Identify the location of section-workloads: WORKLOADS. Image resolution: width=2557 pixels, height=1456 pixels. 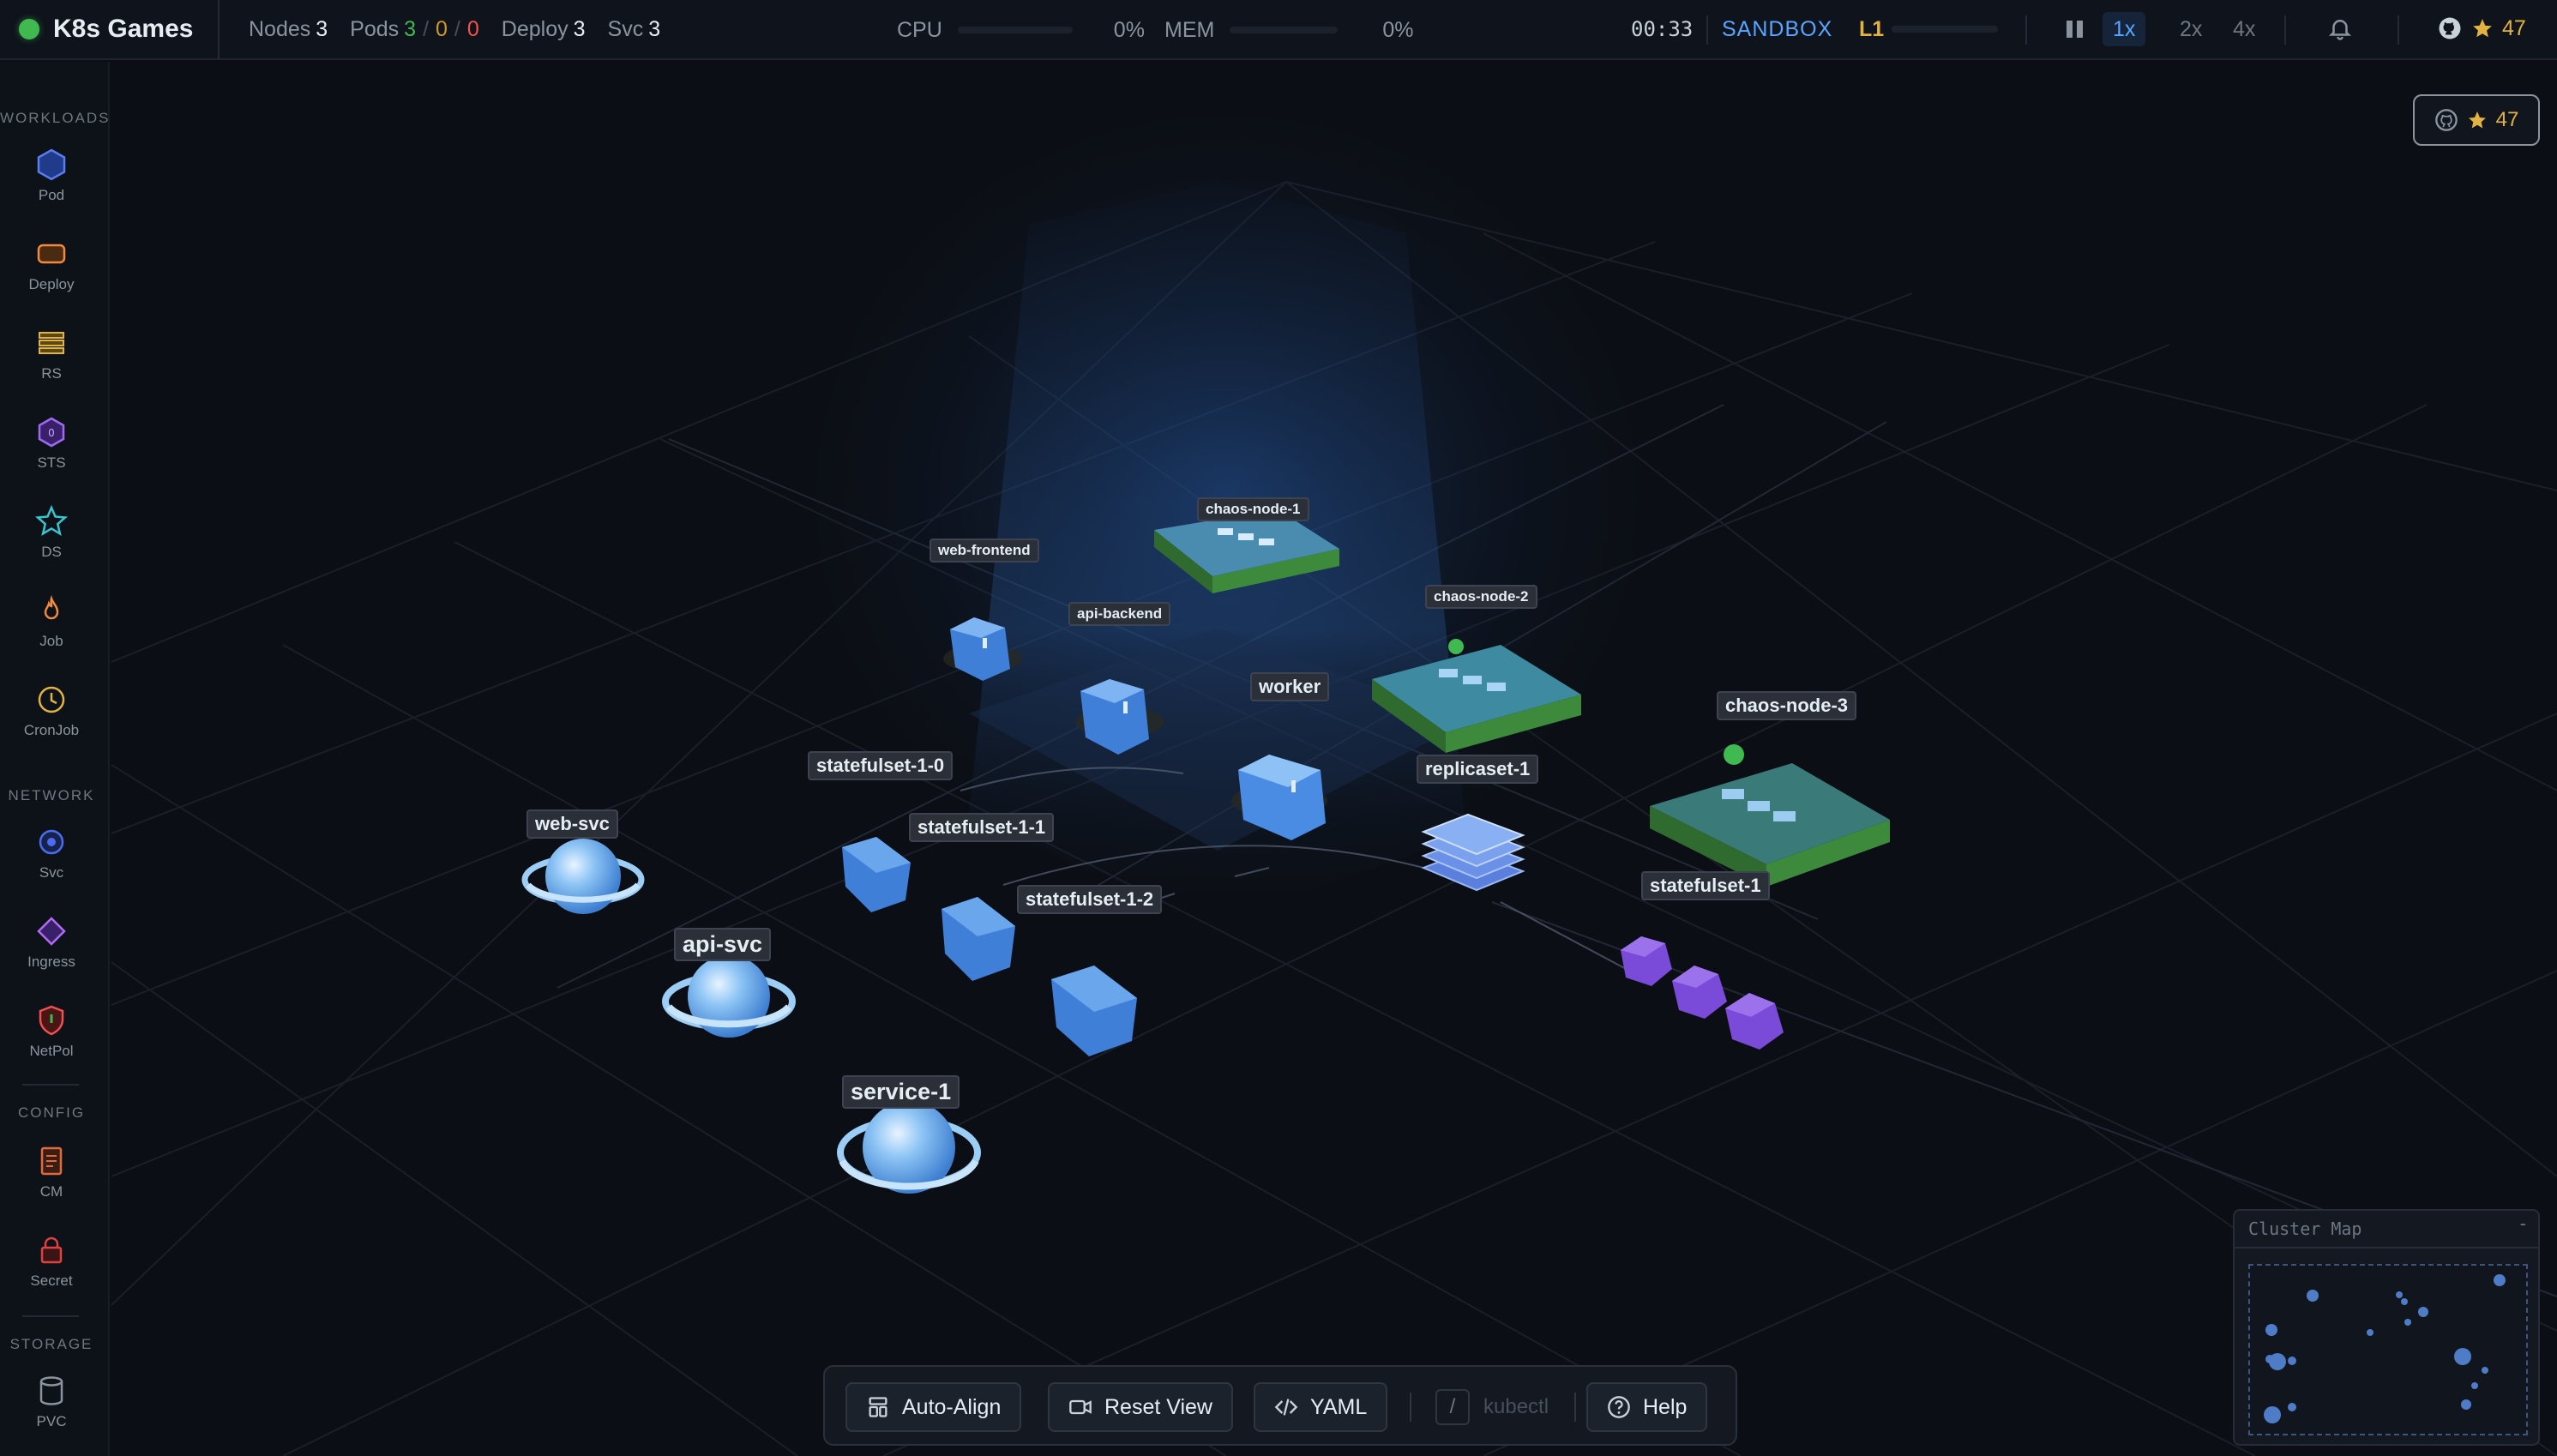
(55, 118).